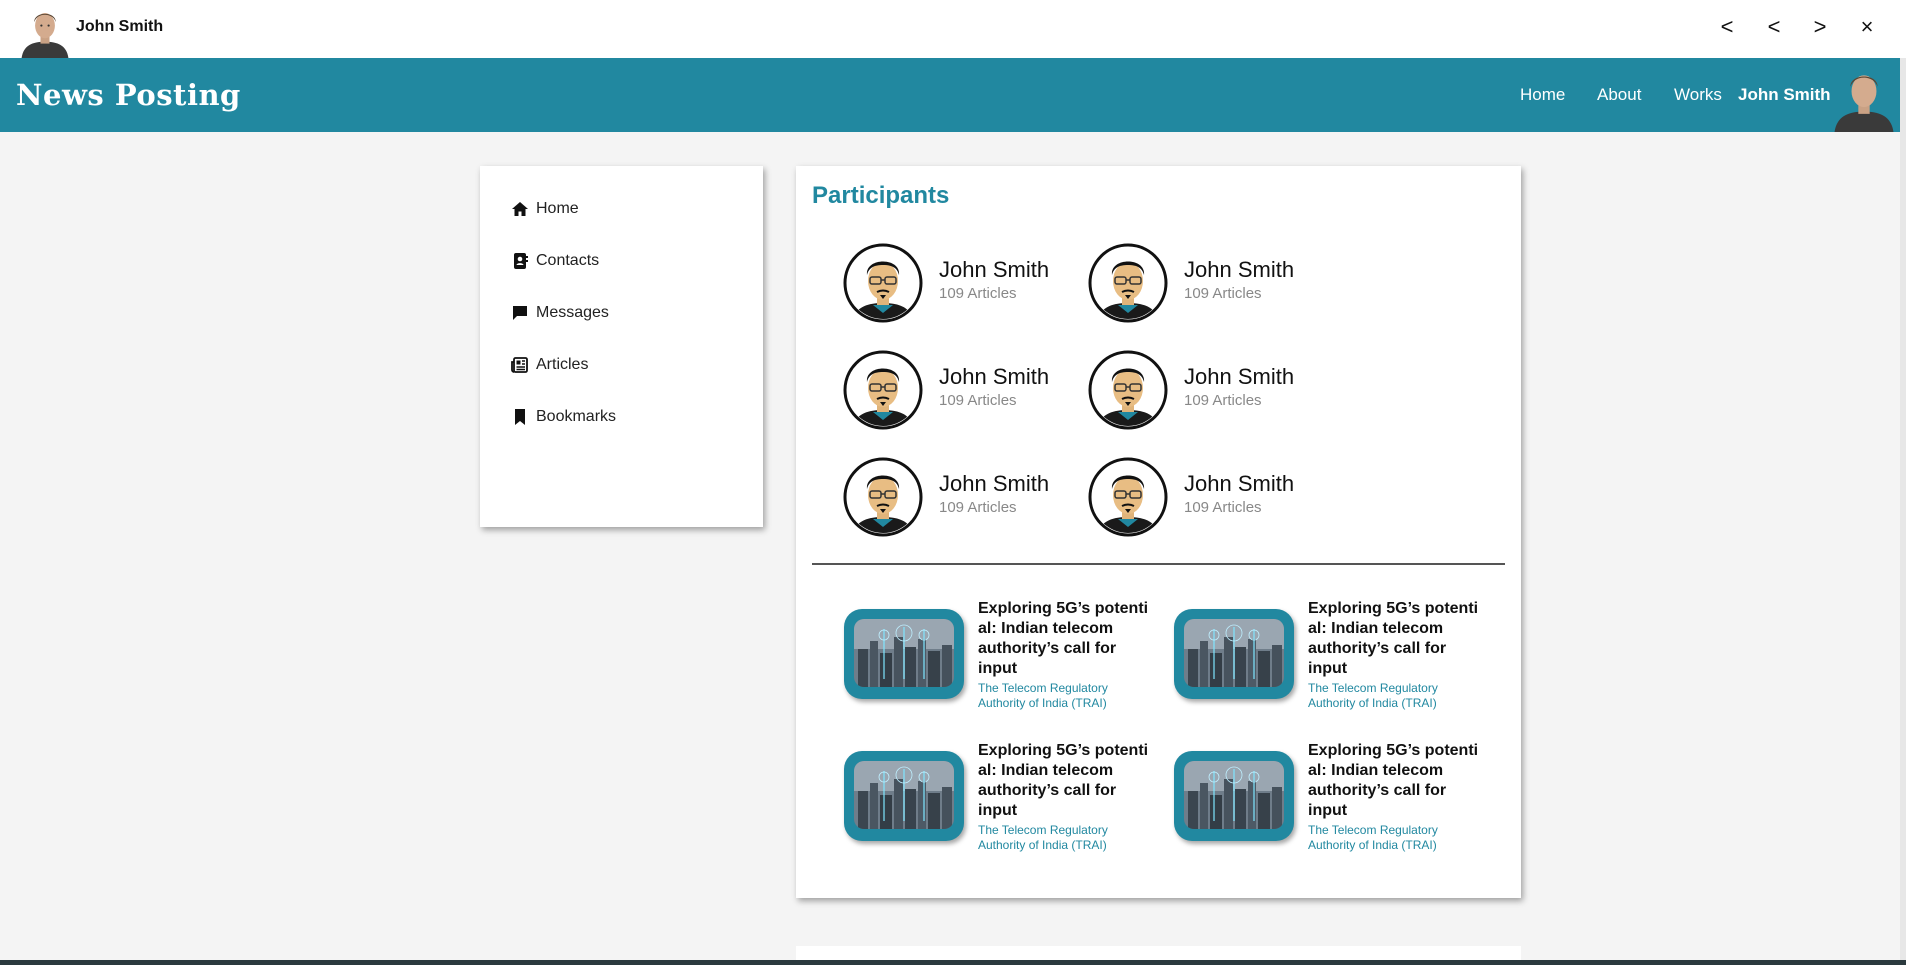  Describe the element at coordinates (1727, 27) in the screenshot. I see `back-icon: <` at that location.